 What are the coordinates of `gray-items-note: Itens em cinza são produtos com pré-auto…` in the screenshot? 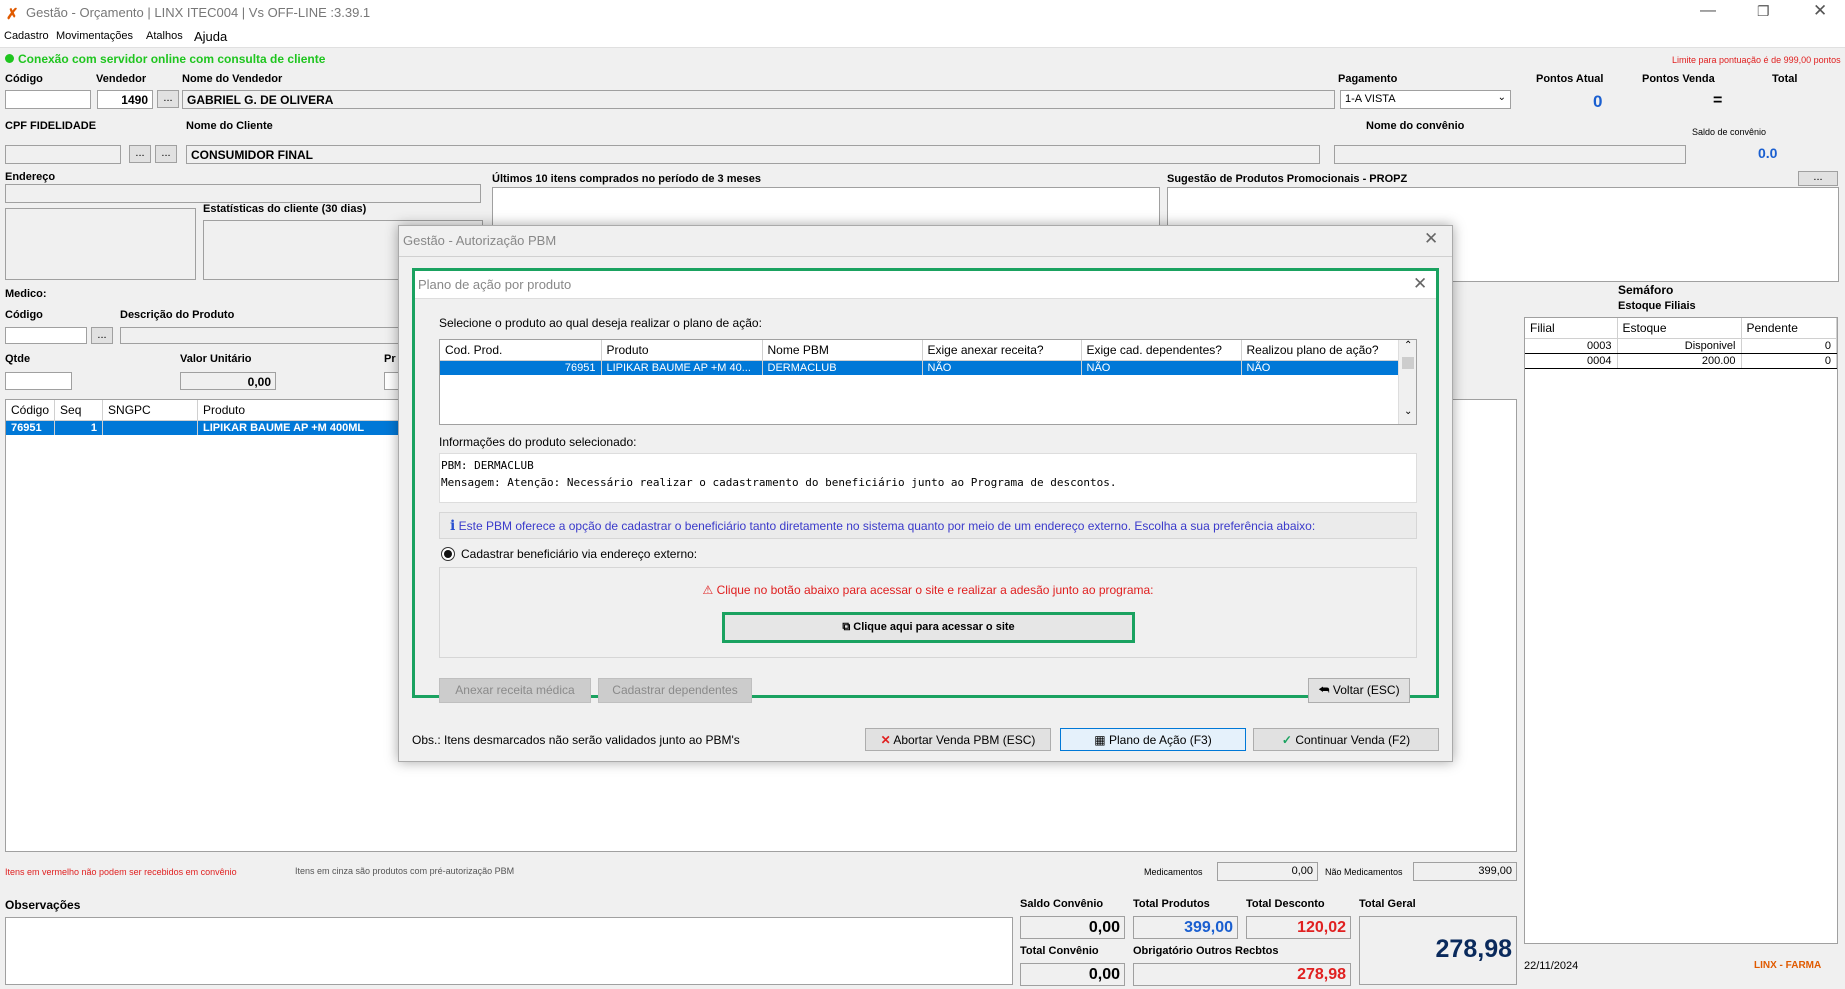 It's located at (405, 871).